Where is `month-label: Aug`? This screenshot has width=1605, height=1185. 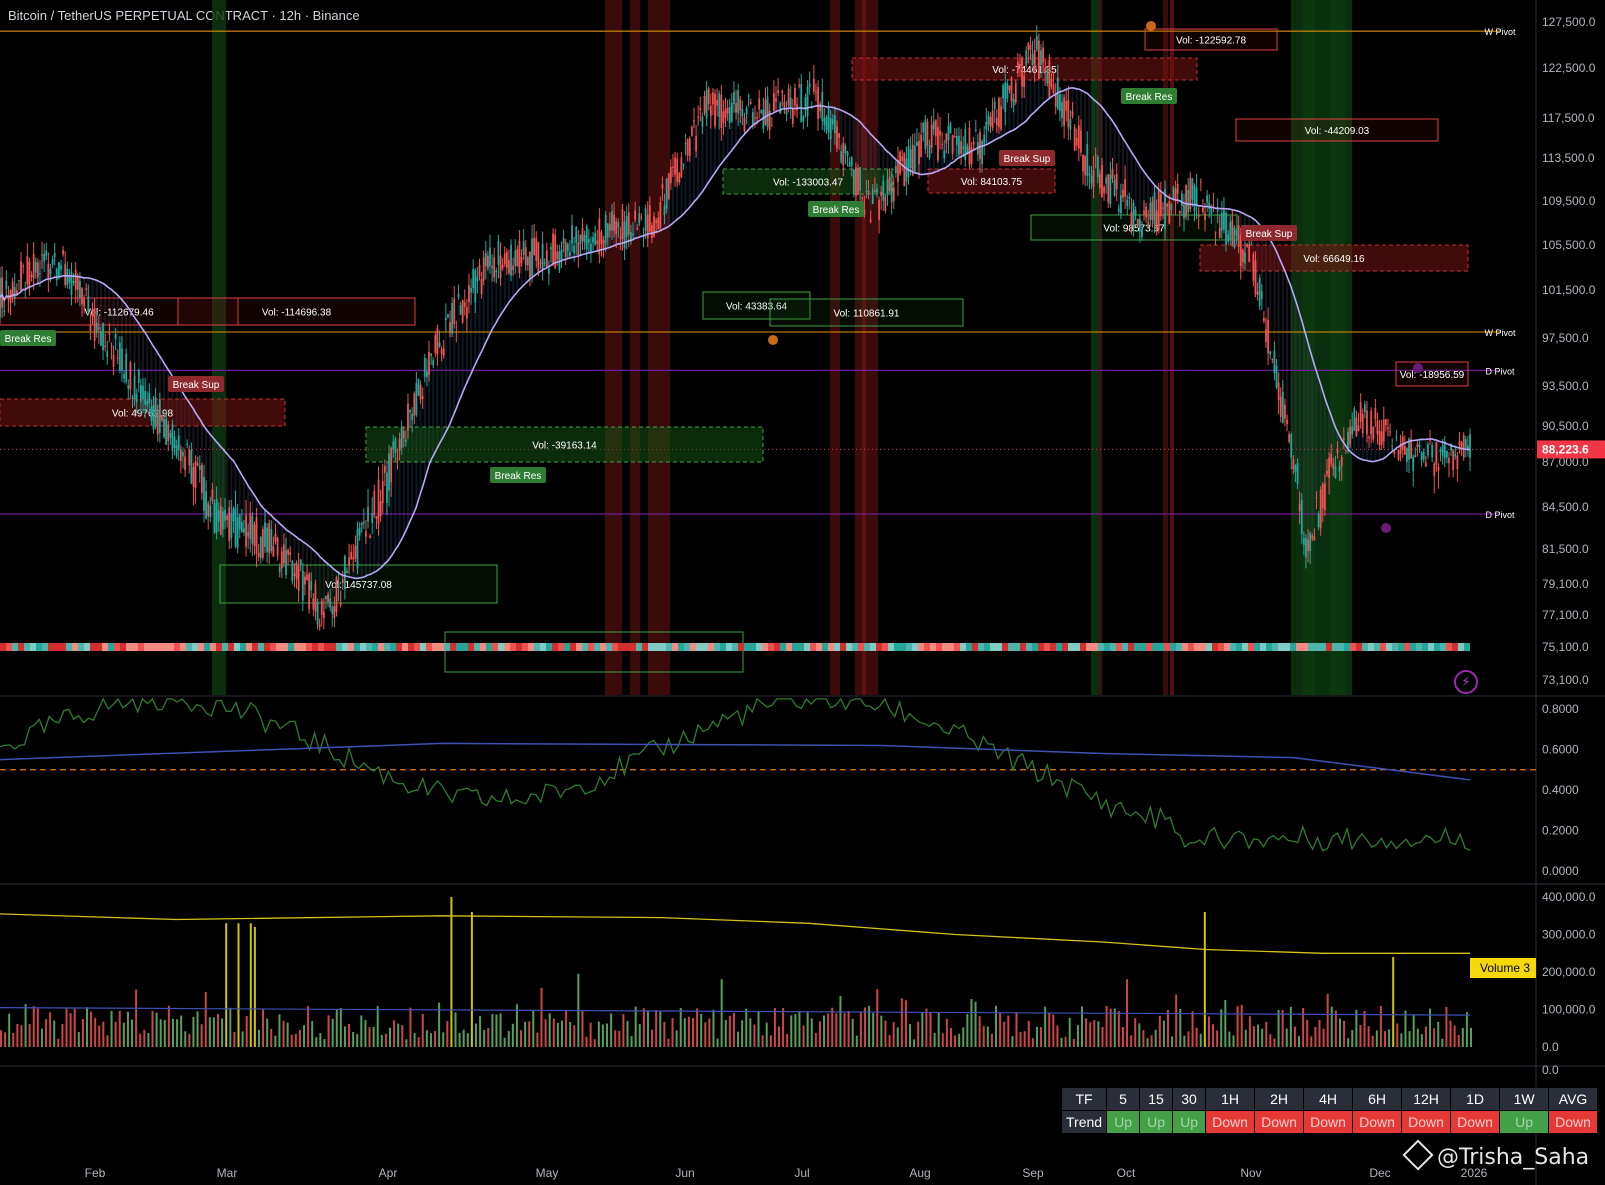
month-label: Aug is located at coordinates (919, 1173).